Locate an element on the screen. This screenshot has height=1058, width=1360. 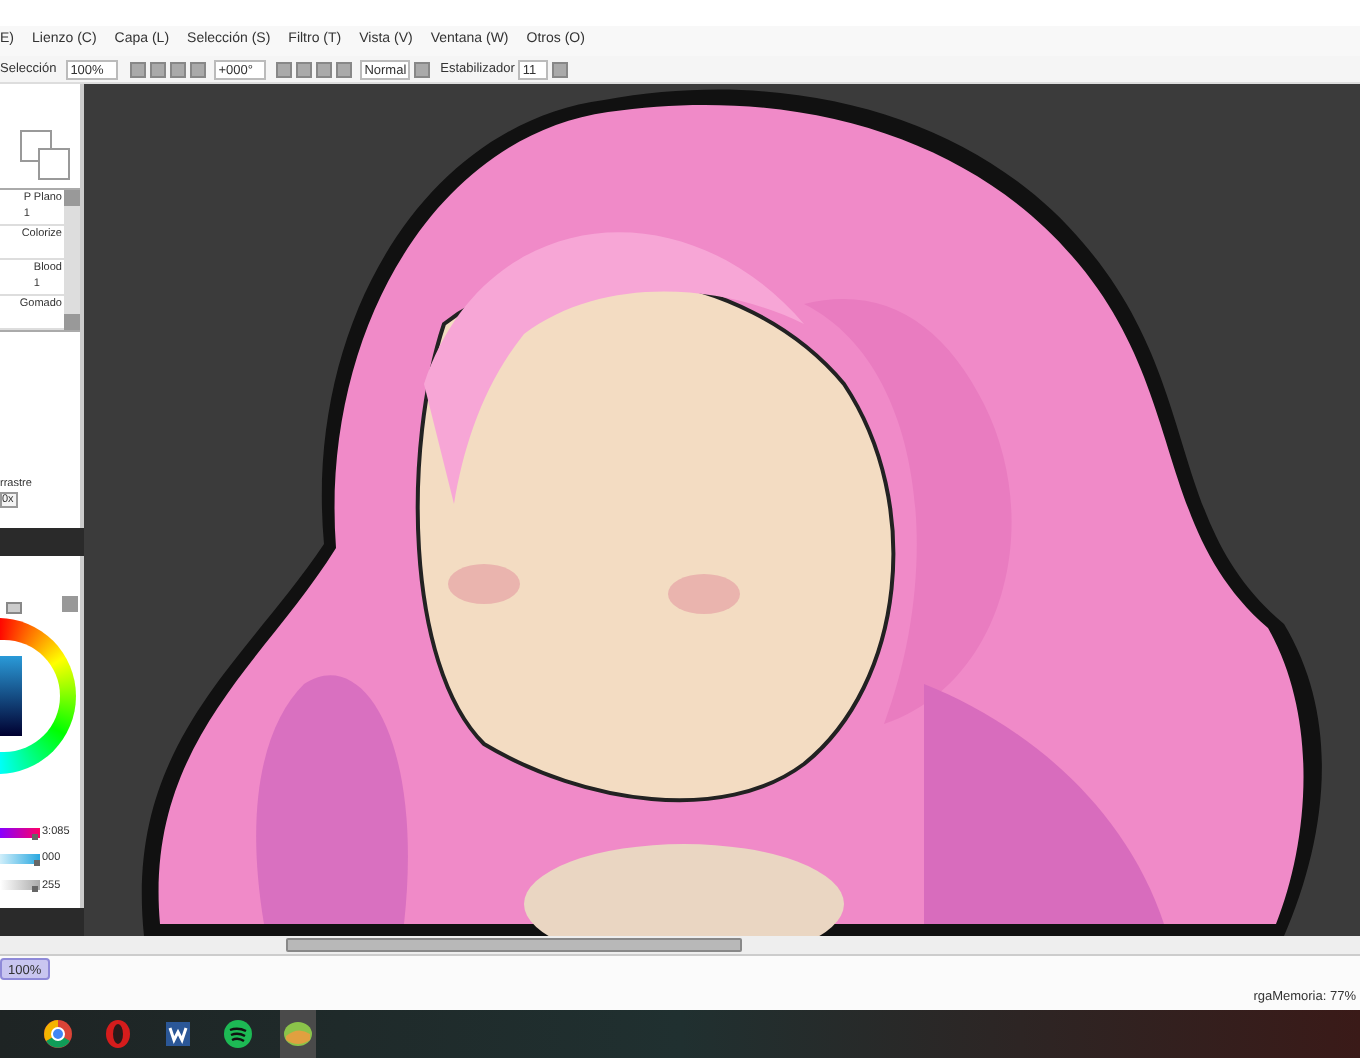
toggle-icon is located at coordinates (14, 608).